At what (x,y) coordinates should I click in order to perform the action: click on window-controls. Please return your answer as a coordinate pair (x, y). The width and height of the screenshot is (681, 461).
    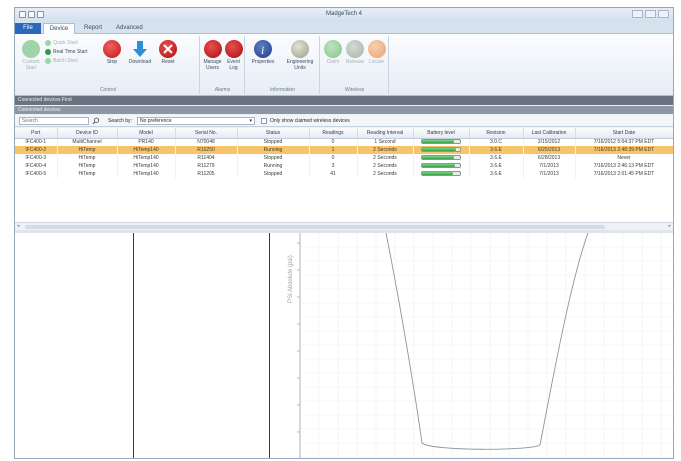
    Looking at the image, I should click on (650, 14).